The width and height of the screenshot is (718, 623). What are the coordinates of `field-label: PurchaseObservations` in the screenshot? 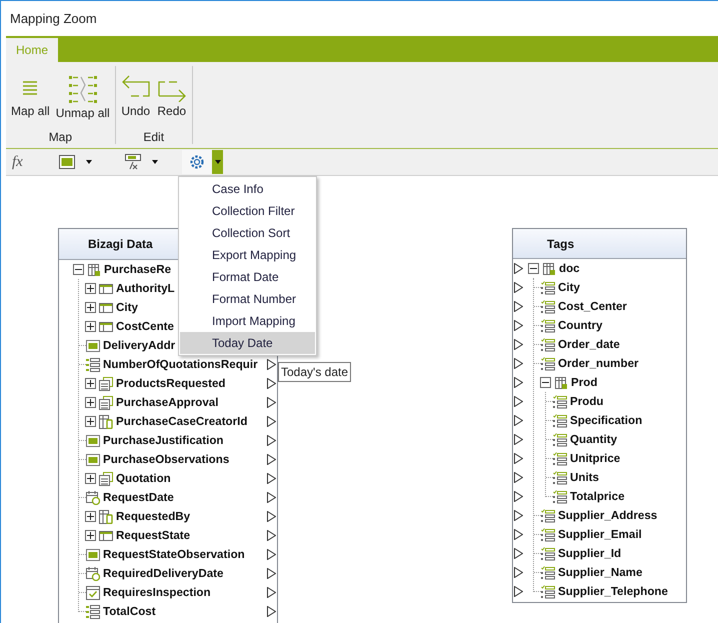 It's located at (166, 460).